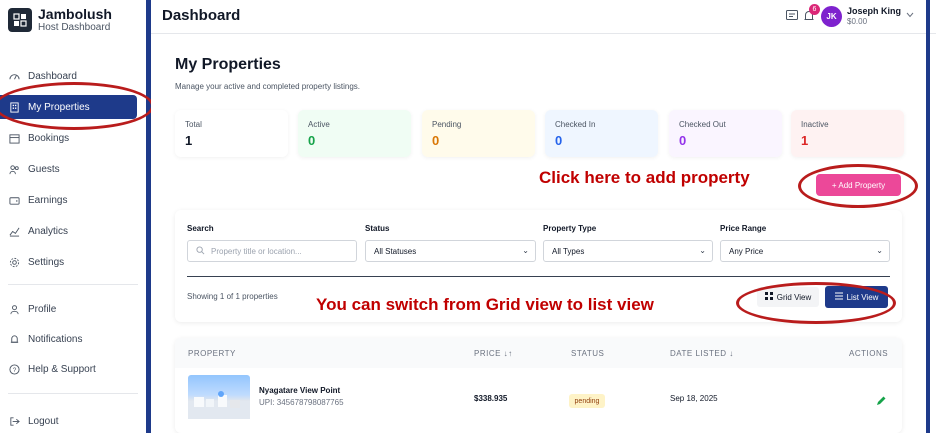 The width and height of the screenshot is (936, 433). What do you see at coordinates (395, 251) in the screenshot?
I see `status-value: All Statuses` at bounding box center [395, 251].